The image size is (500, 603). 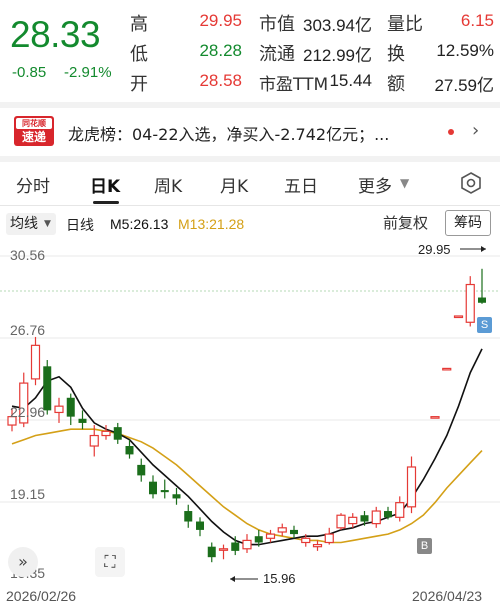 I want to click on stat-value-high: 29.95, so click(x=220, y=20).